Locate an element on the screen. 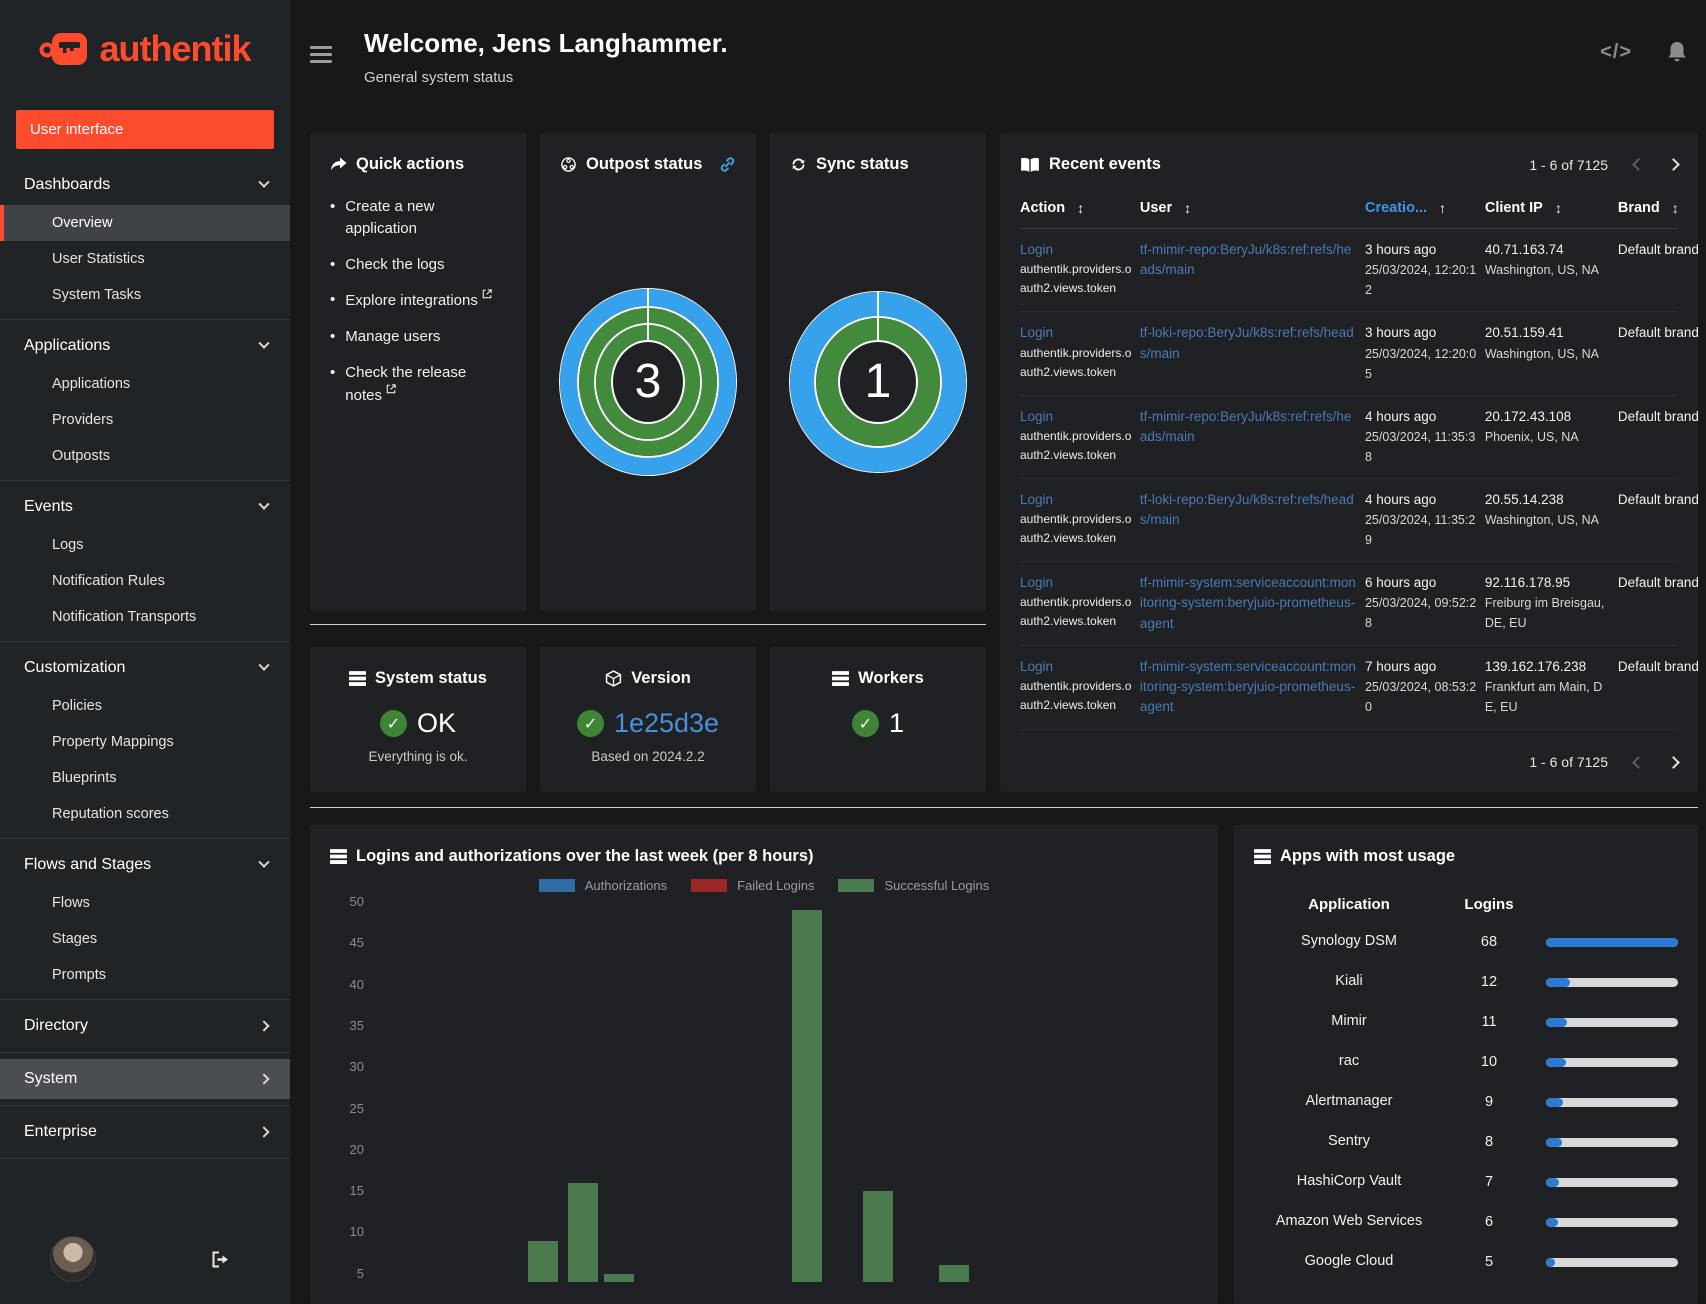 The image size is (1706, 1304). notifications-bell-icon is located at coordinates (1677, 52).